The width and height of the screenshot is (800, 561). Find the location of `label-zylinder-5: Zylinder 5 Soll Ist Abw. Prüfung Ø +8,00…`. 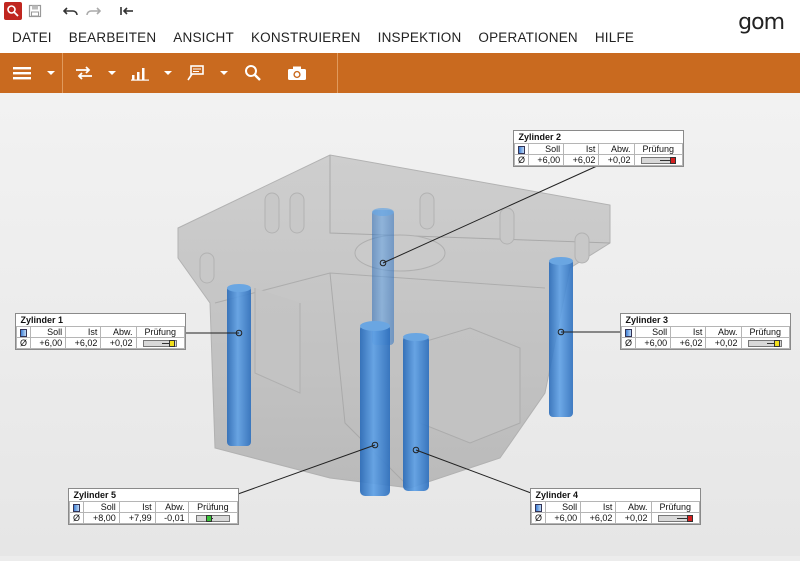

label-zylinder-5: Zylinder 5 Soll Ist Abw. Prüfung Ø +8,00… is located at coordinates (153, 506).